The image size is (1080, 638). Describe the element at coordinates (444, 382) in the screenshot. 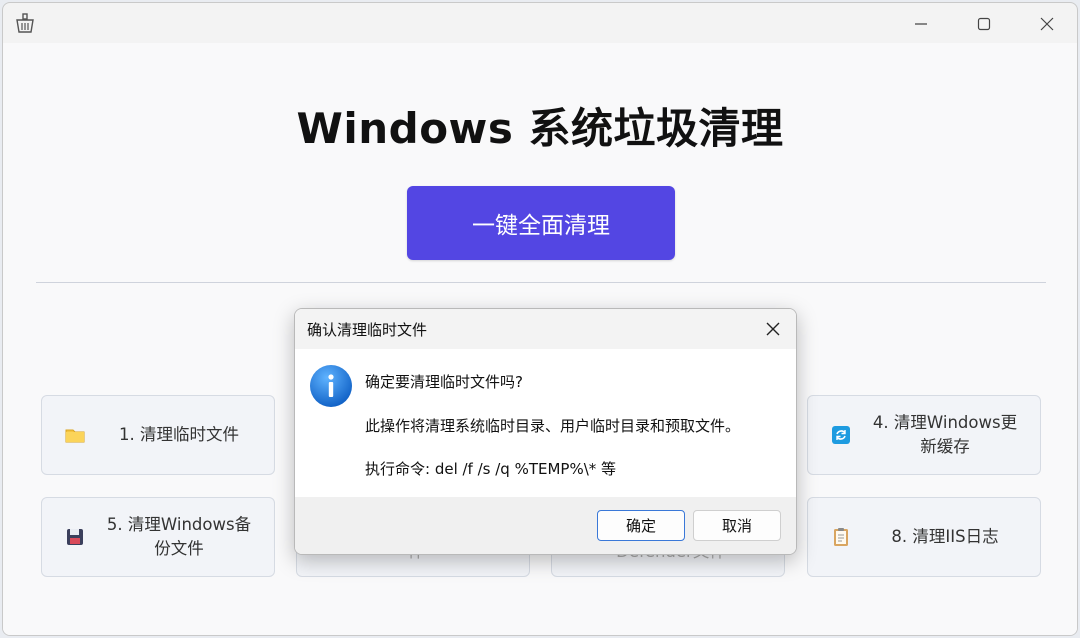

I see `dialog-question: 确定要清理临时文件吗?` at that location.